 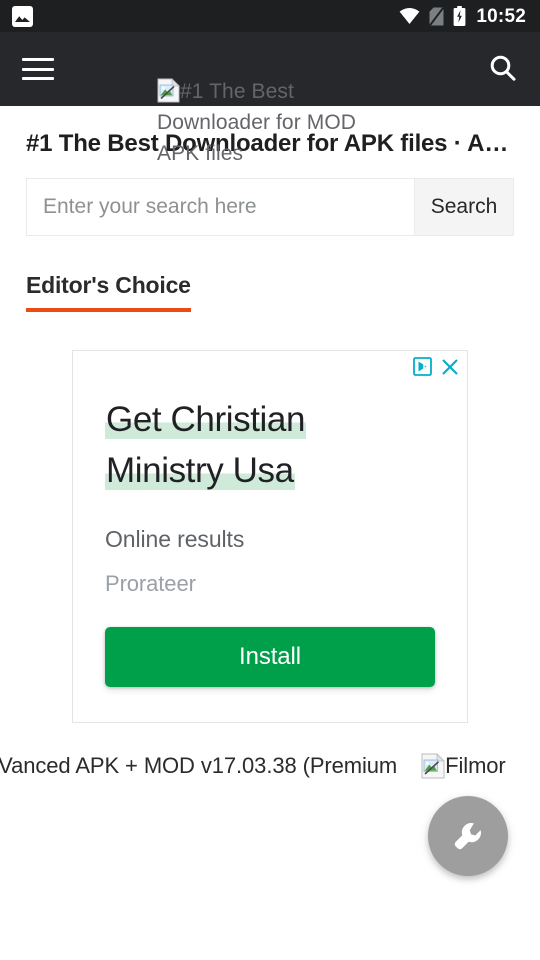 What do you see at coordinates (198, 765) in the screenshot?
I see `article-title-text: e Vanced APK + MOD v17.03.38 (Premium` at bounding box center [198, 765].